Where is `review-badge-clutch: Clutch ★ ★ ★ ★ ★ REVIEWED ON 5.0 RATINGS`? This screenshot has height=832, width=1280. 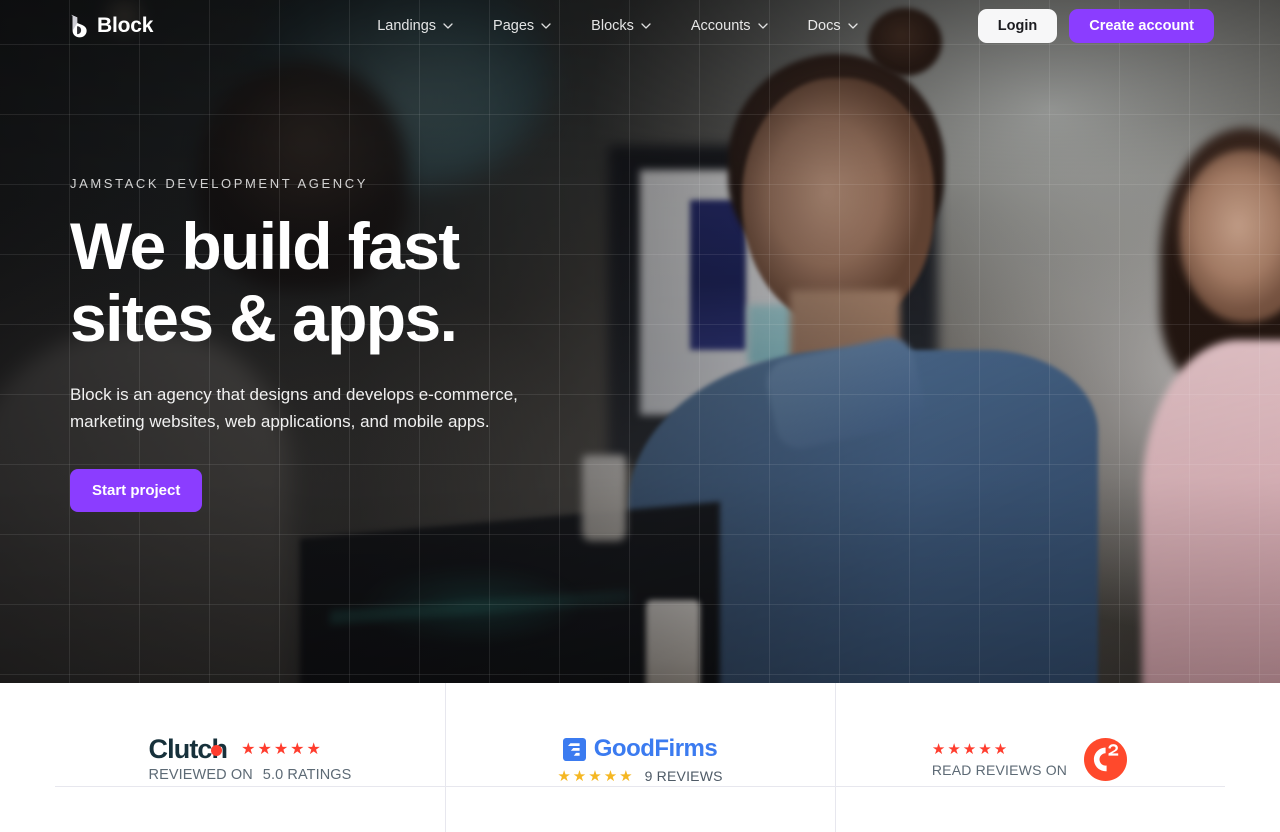
review-badge-clutch: Clutch ★ ★ ★ ★ ★ REVIEWED ON 5.0 RATINGS is located at coordinates (250, 757).